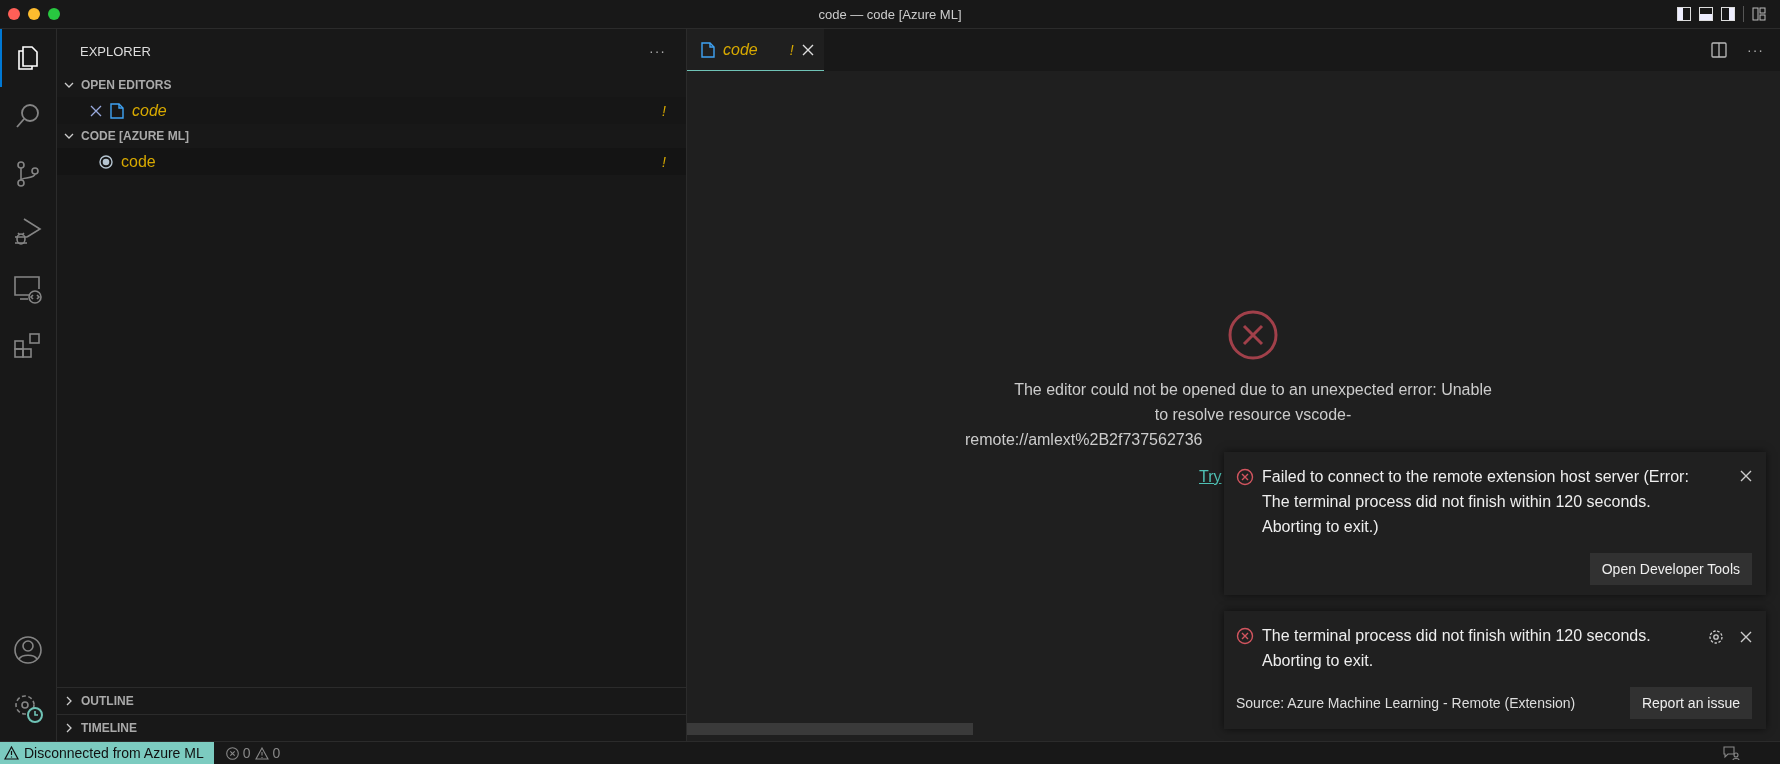 The width and height of the screenshot is (1780, 764). What do you see at coordinates (1684, 14) in the screenshot?
I see `toggle-sidebar-icon` at bounding box center [1684, 14].